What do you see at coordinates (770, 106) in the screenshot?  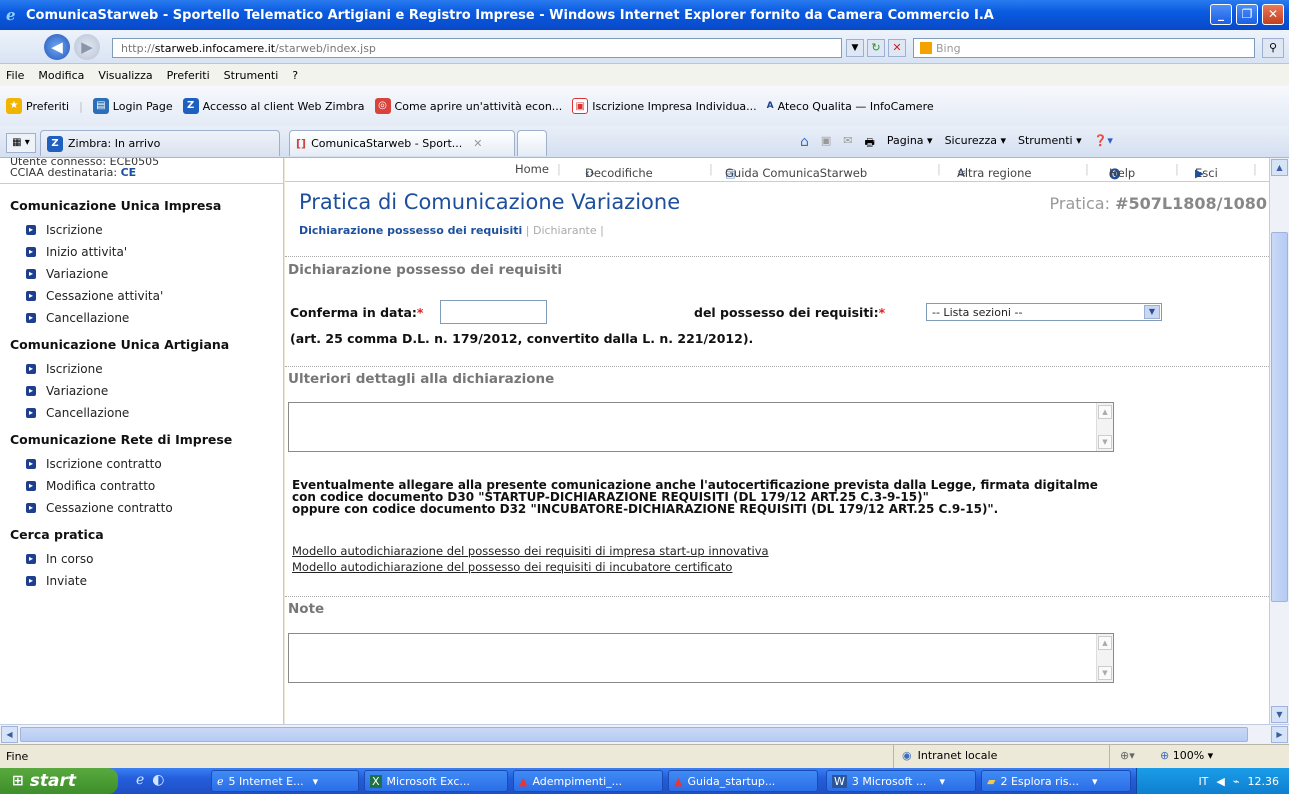 I see `infocamere-icon: A` at bounding box center [770, 106].